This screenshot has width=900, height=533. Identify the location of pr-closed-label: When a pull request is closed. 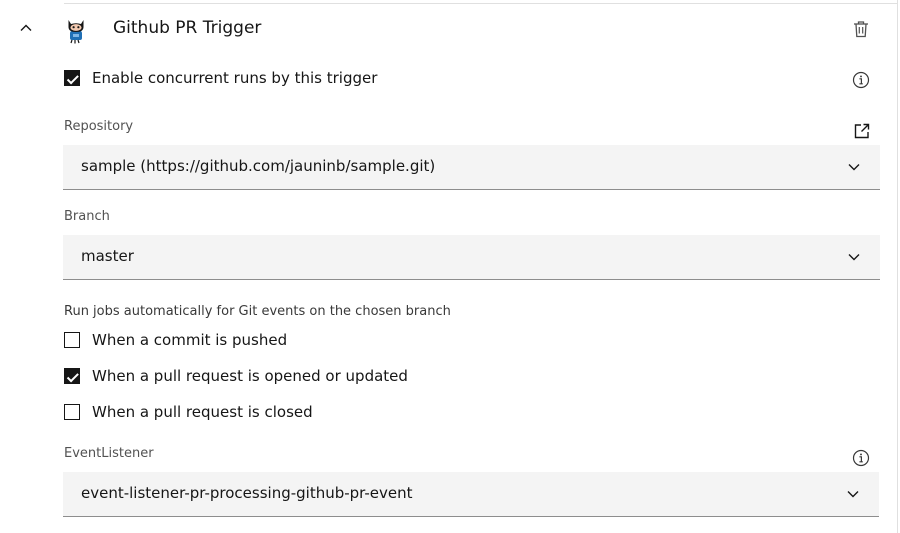
(202, 412).